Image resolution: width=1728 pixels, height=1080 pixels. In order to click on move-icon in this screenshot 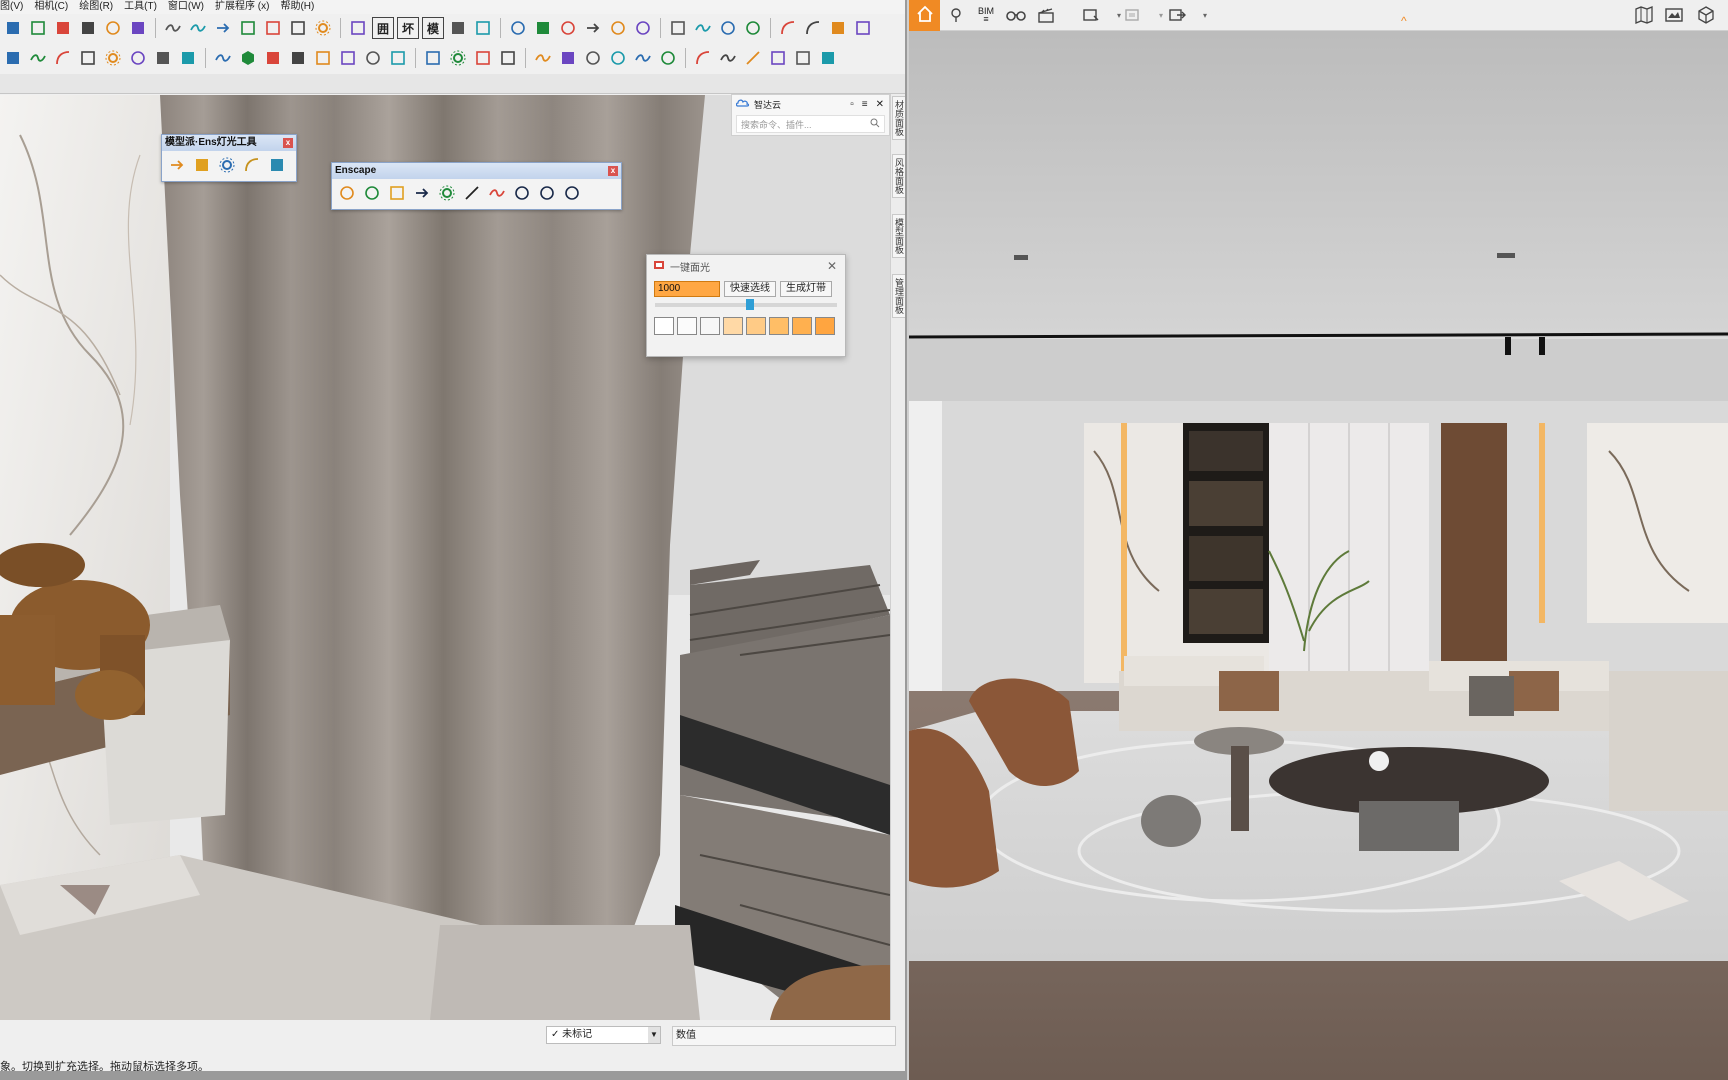, I will do `click(518, 28)`.